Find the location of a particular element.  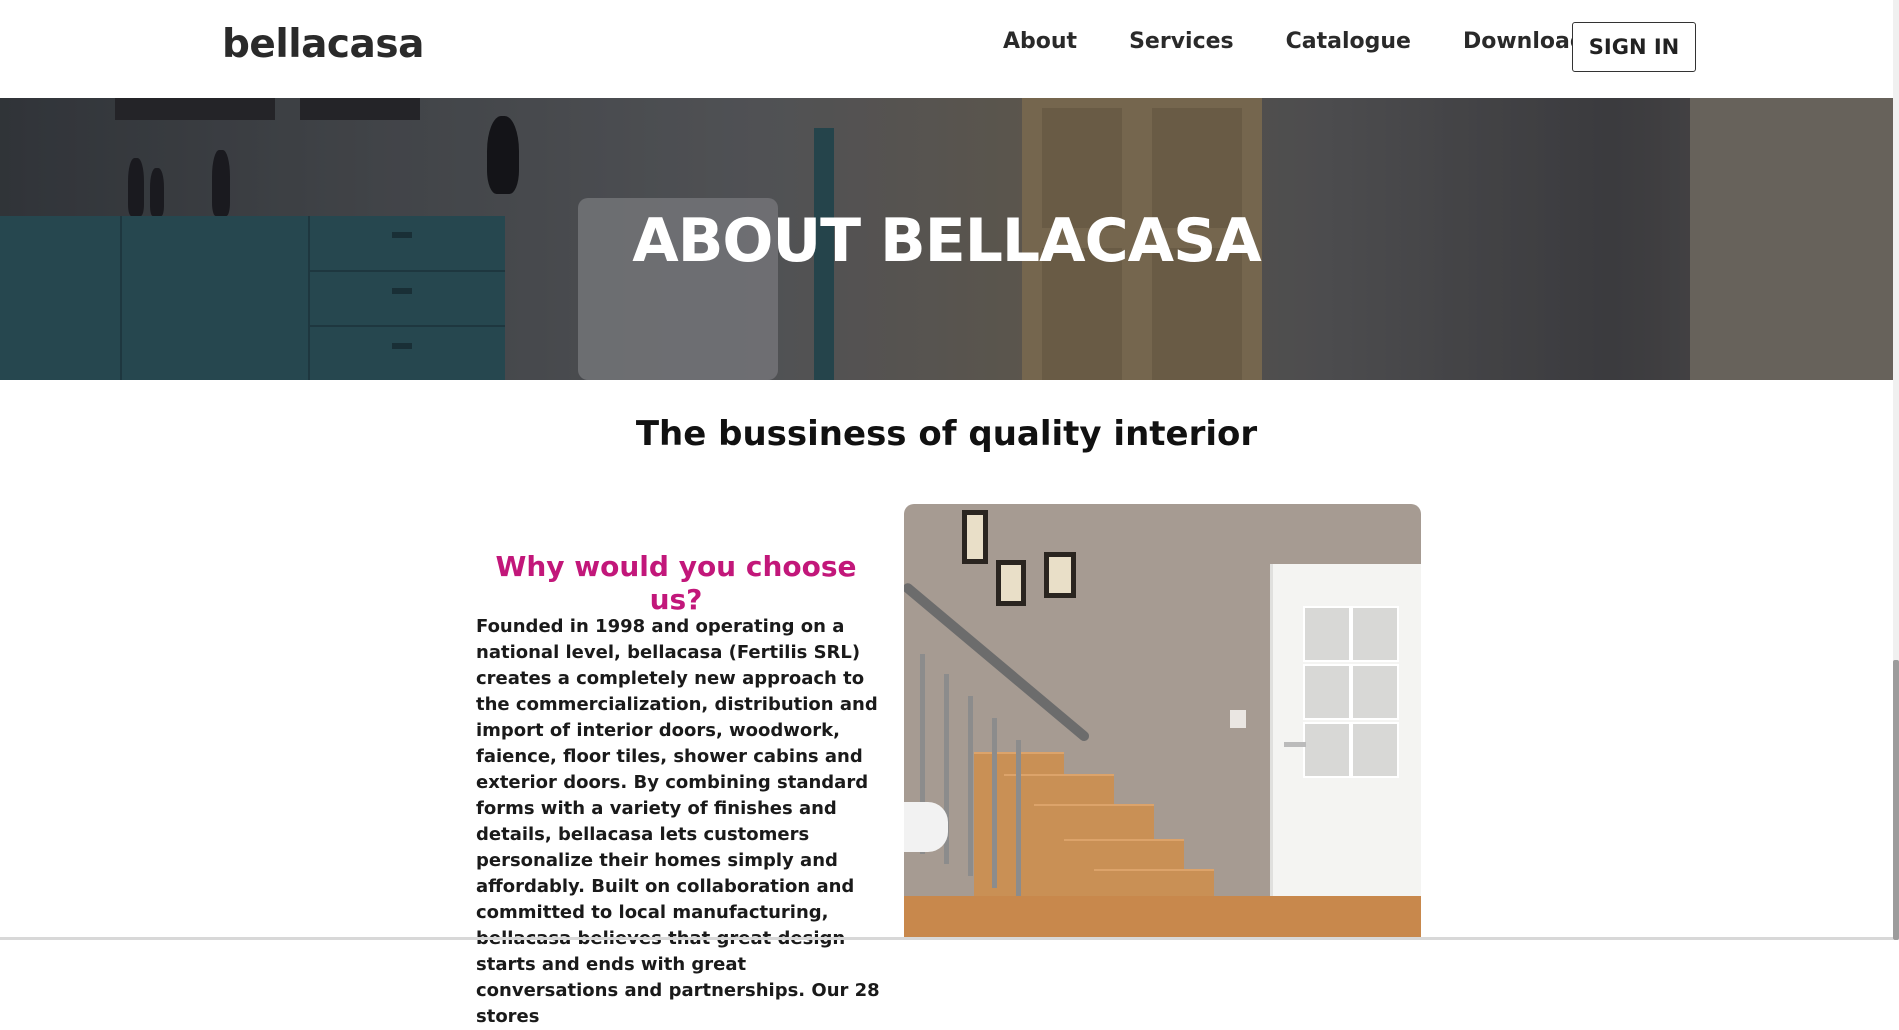

nav-download: Download is located at coordinates (1524, 41).